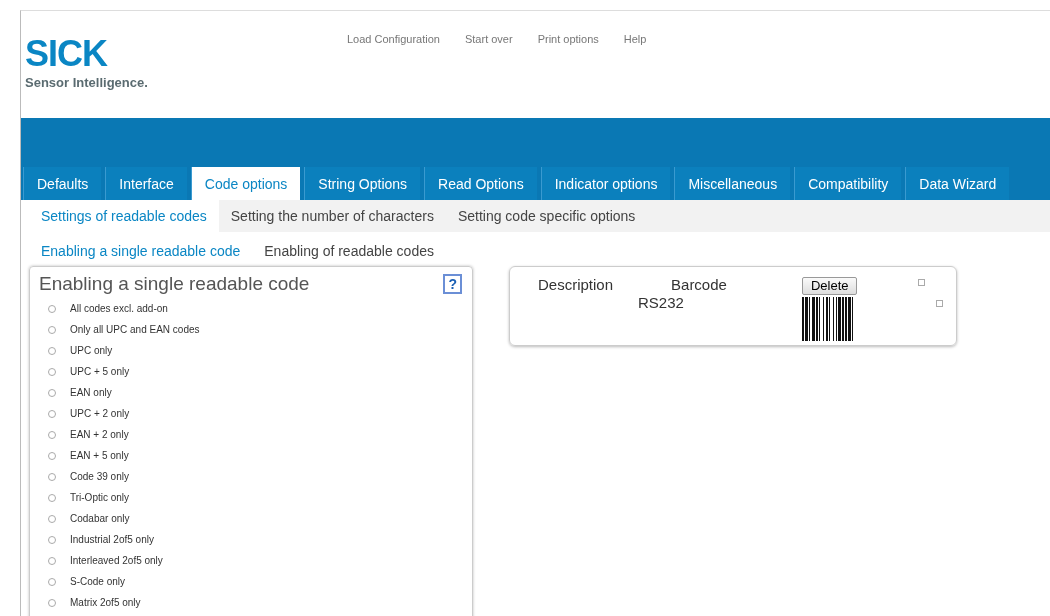  What do you see at coordinates (332, 216) in the screenshot?
I see `subtab: Setting the number of characters` at bounding box center [332, 216].